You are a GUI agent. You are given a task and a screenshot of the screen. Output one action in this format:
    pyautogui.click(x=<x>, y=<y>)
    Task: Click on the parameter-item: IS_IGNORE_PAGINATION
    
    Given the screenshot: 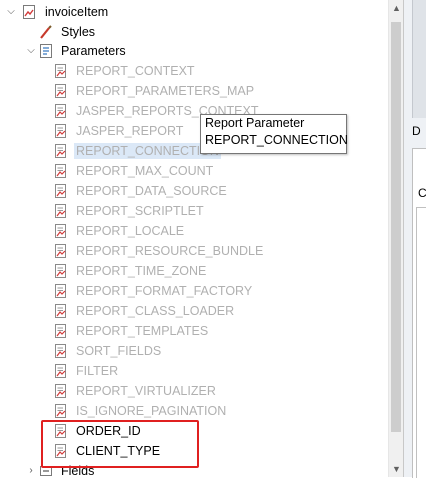 What is the action you would take?
    pyautogui.click(x=140, y=411)
    